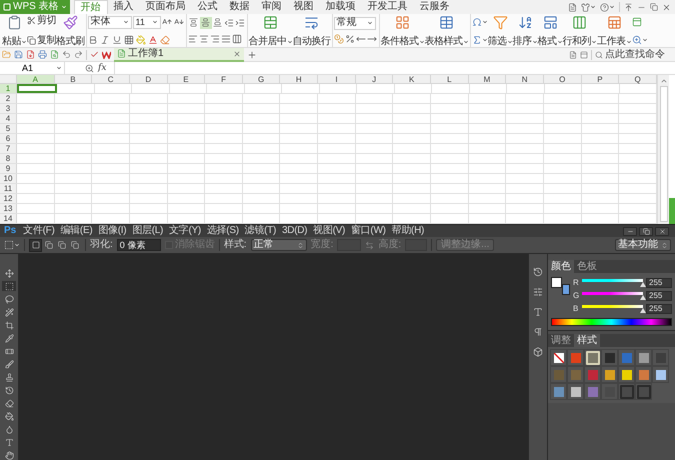 This screenshot has width=675, height=460. What do you see at coordinates (77, 231) in the screenshot?
I see `menu-item: 编辑(E)` at bounding box center [77, 231].